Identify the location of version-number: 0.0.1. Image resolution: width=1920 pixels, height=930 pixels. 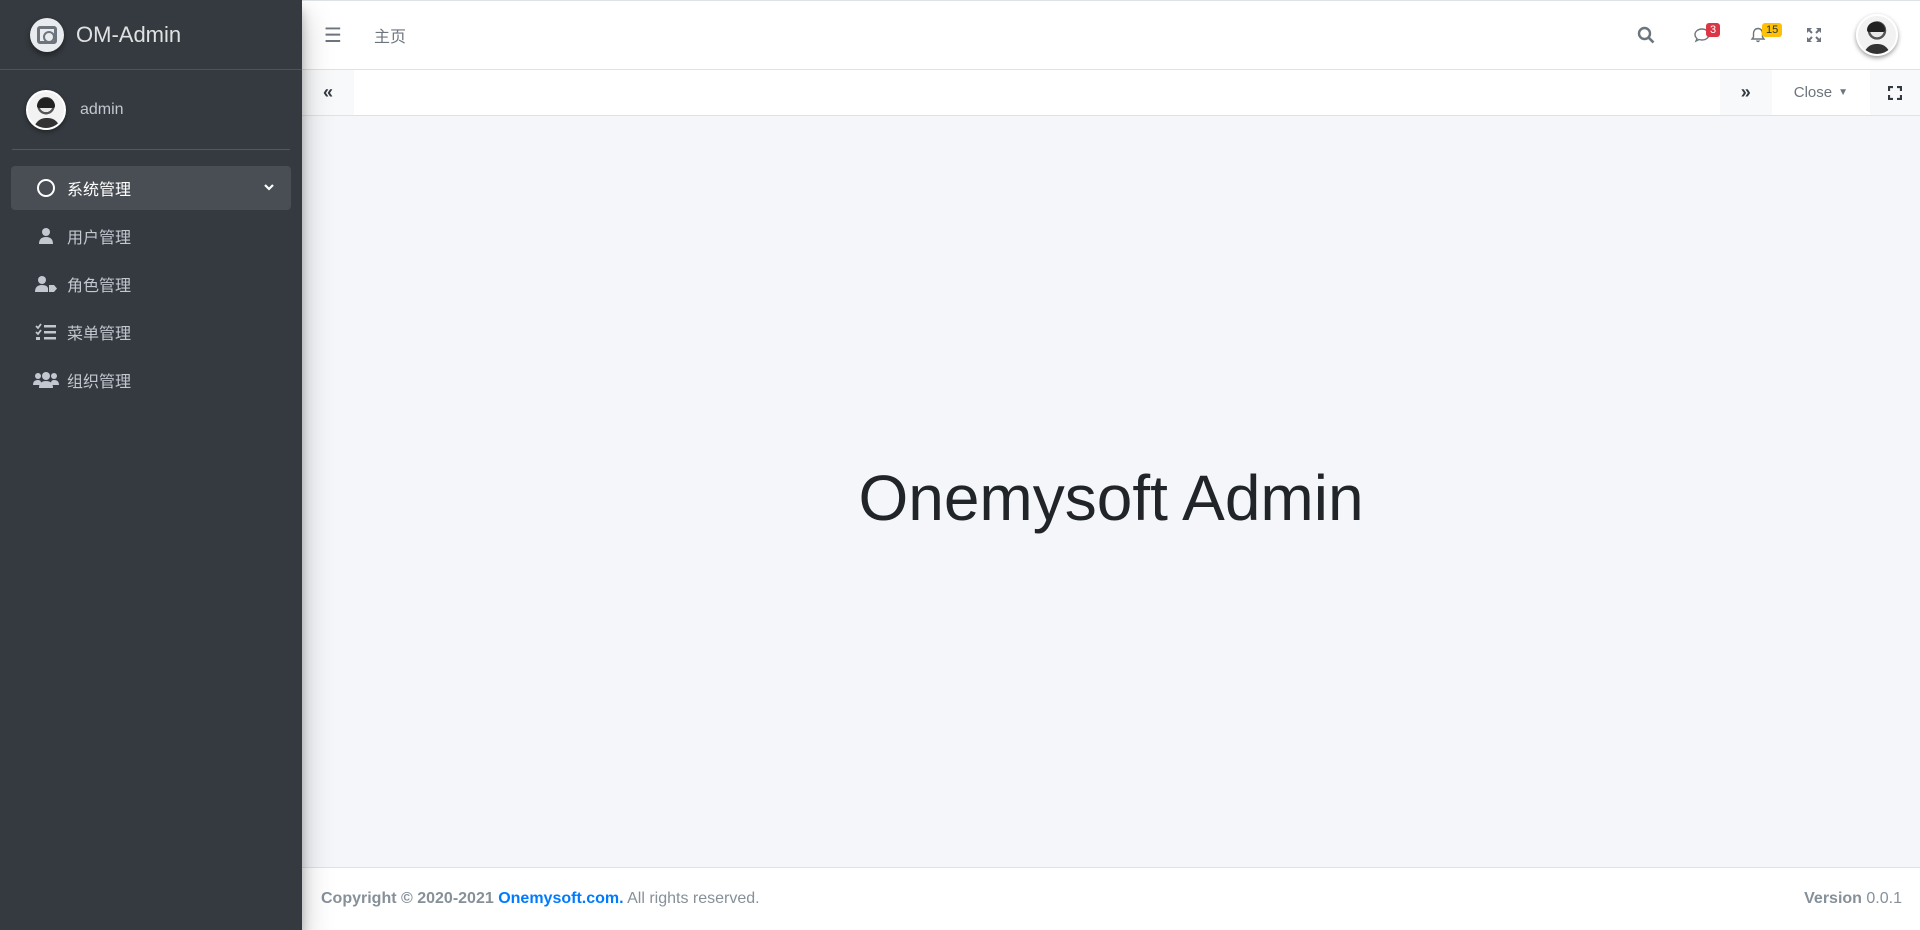
(1884, 898).